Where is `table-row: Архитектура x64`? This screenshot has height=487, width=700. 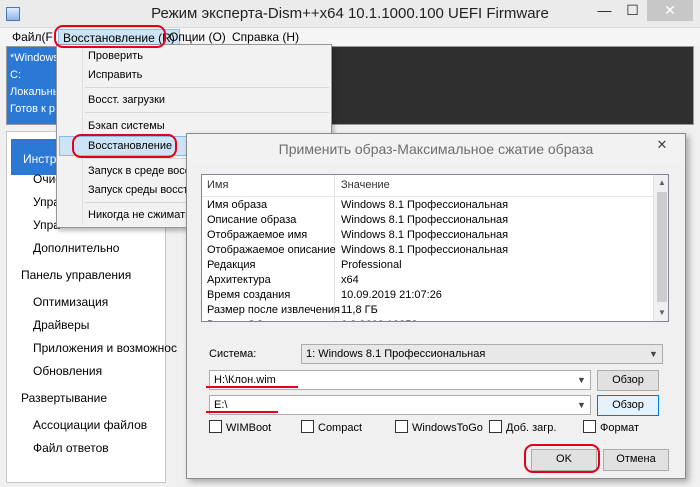 table-row: Архитектура x64 is located at coordinates (427, 280).